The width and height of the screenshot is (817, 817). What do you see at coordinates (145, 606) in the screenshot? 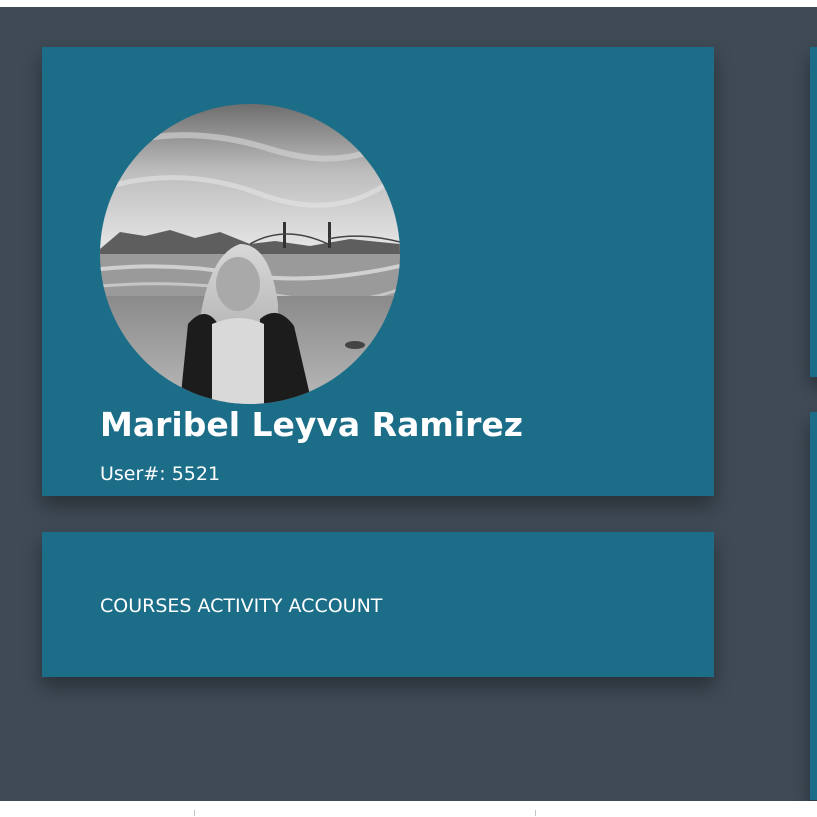
I see `nav-link-courses: COURSES` at bounding box center [145, 606].